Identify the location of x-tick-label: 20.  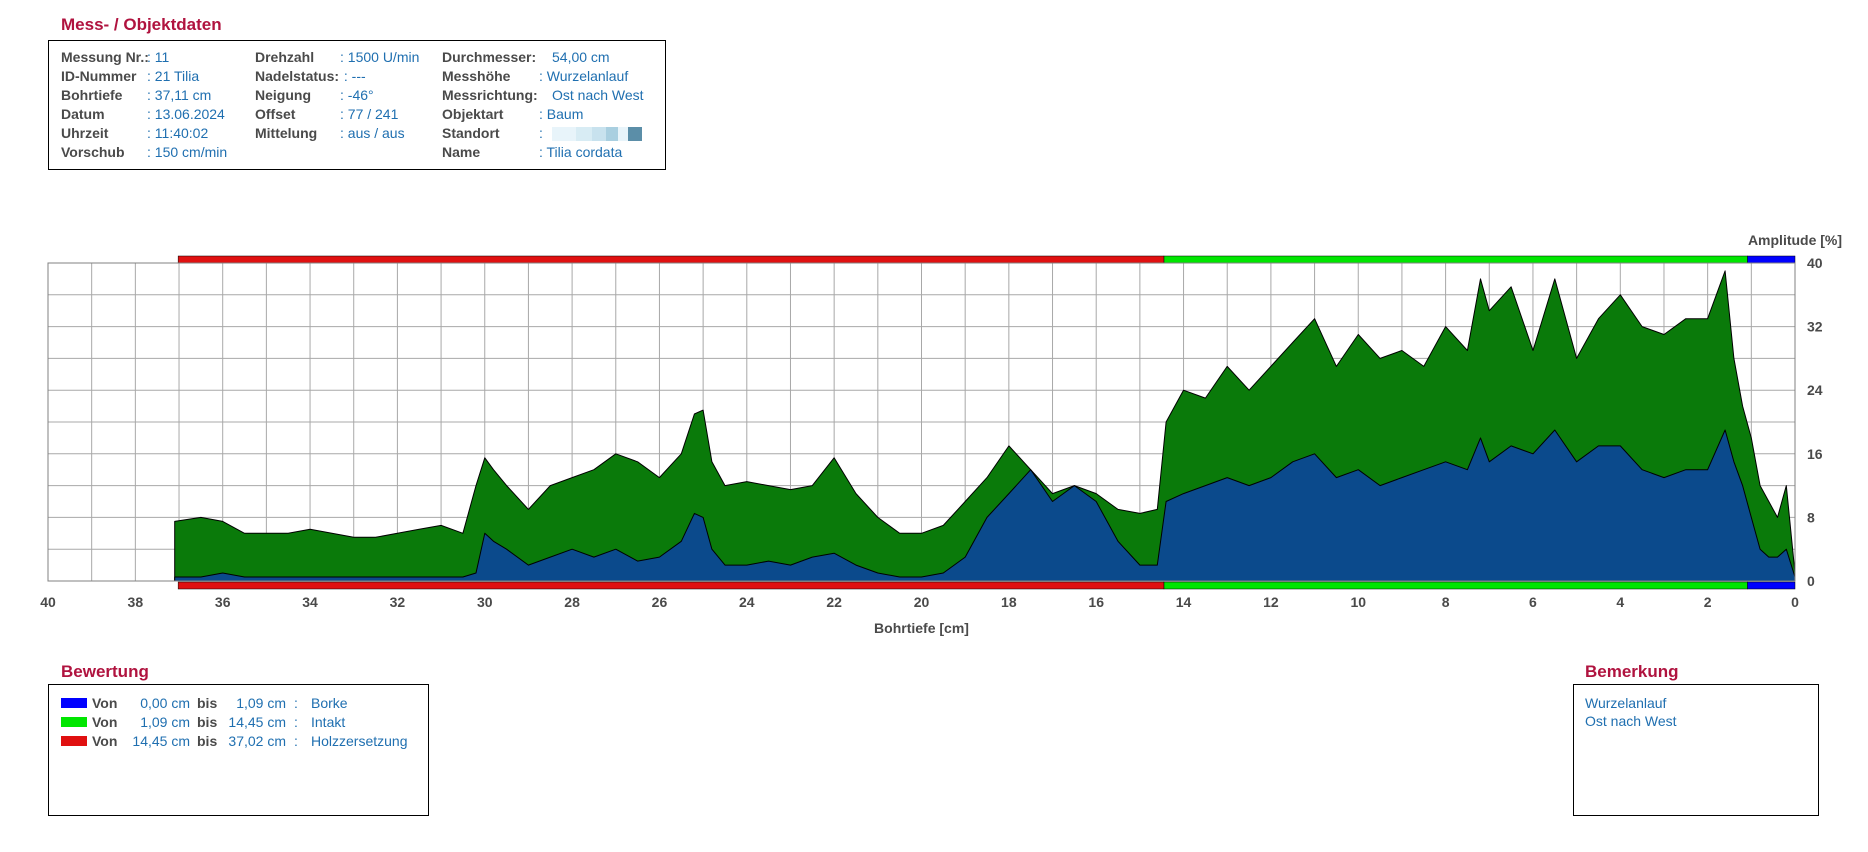
(922, 602).